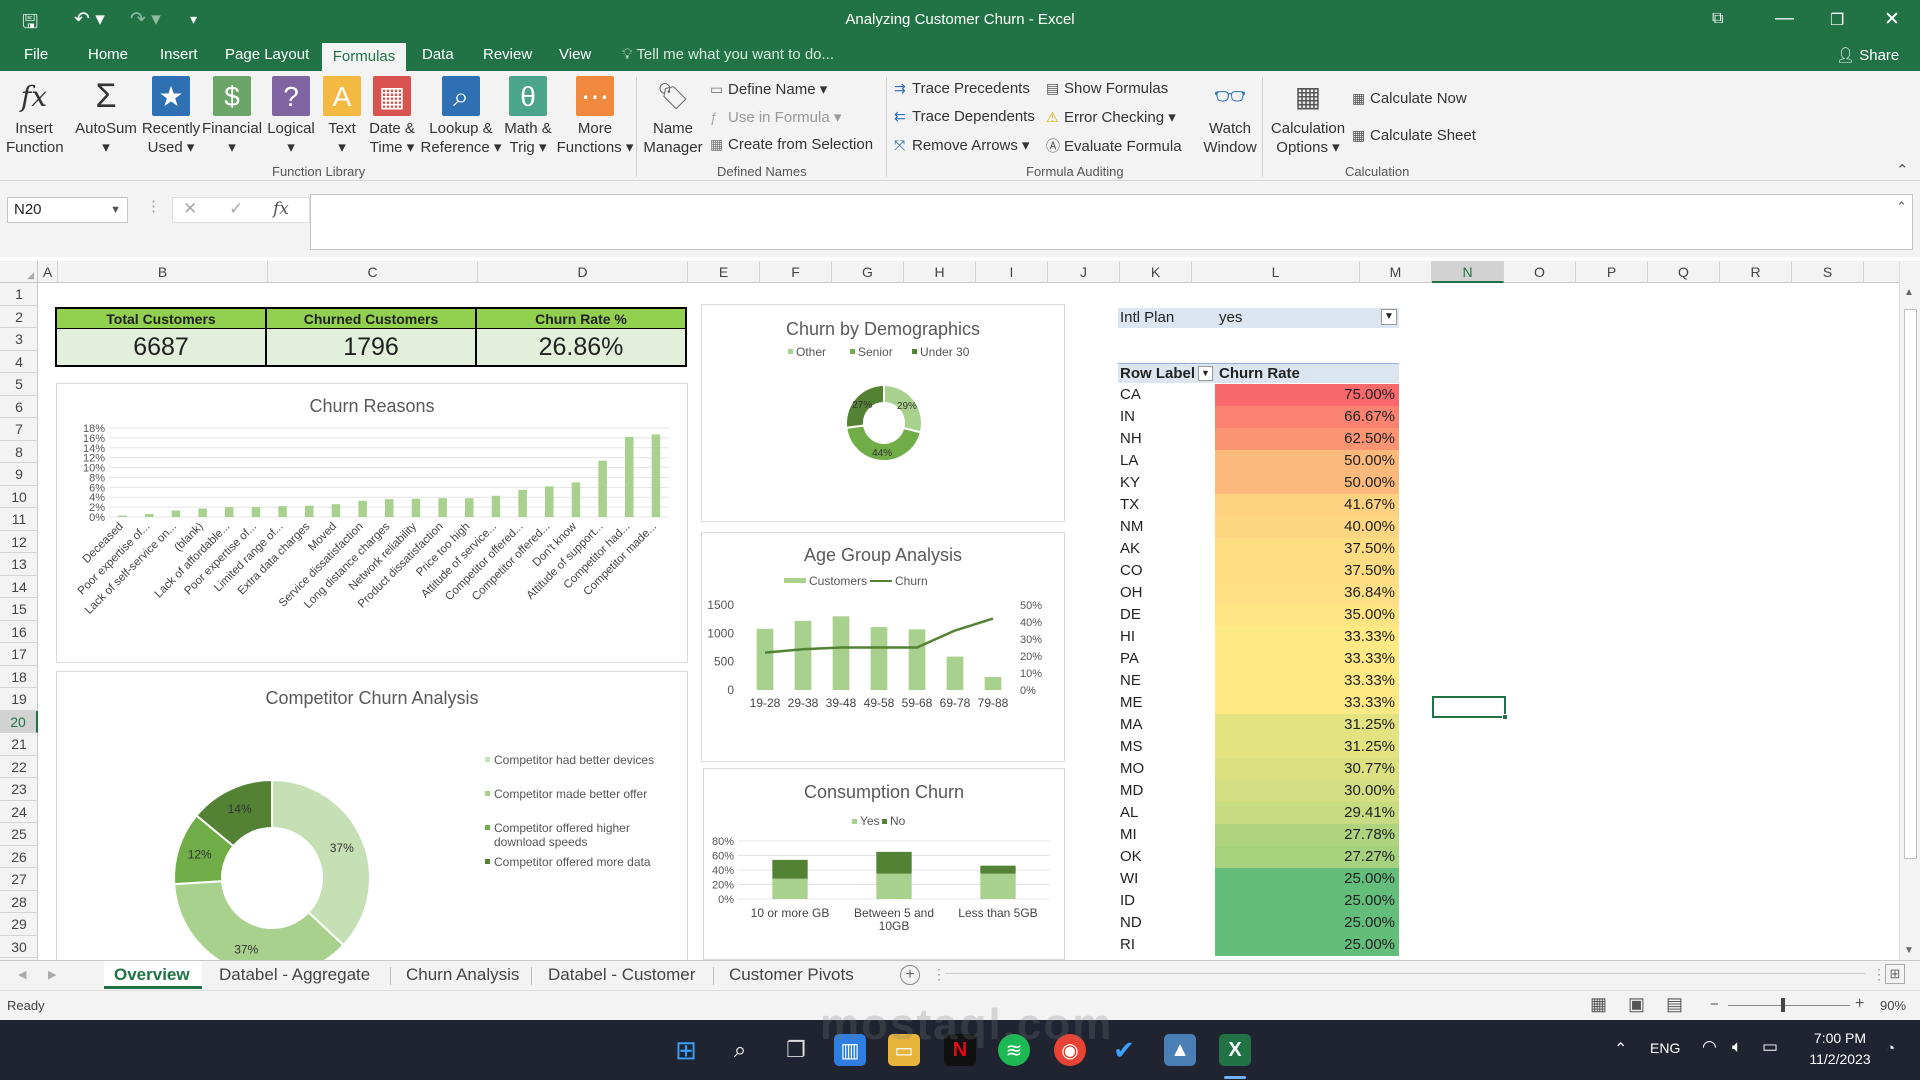 This screenshot has width=1920, height=1080. What do you see at coordinates (621, 975) in the screenshot?
I see `sheet-tab-databel-customer: Databel - Customer` at bounding box center [621, 975].